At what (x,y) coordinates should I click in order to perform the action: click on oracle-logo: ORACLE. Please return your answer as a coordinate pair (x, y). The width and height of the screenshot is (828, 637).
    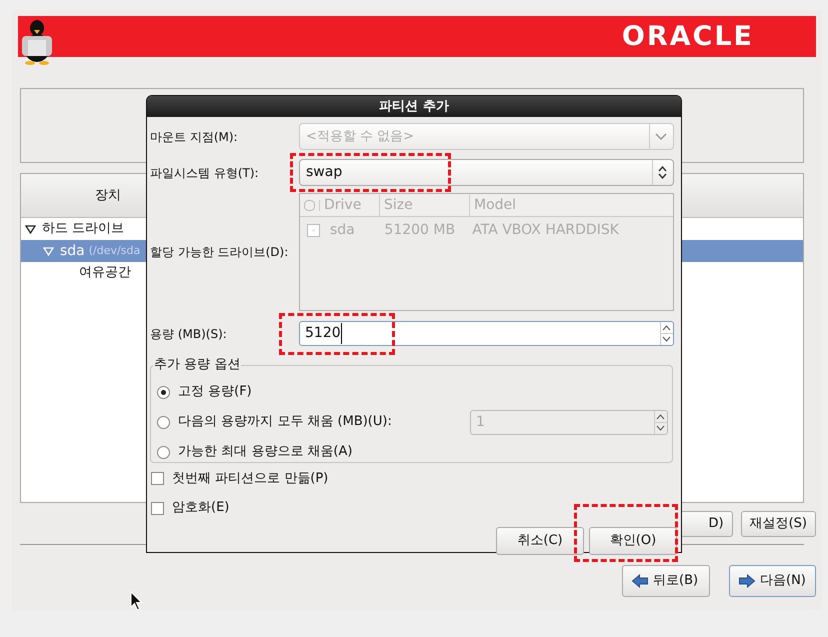
    Looking at the image, I should click on (688, 37).